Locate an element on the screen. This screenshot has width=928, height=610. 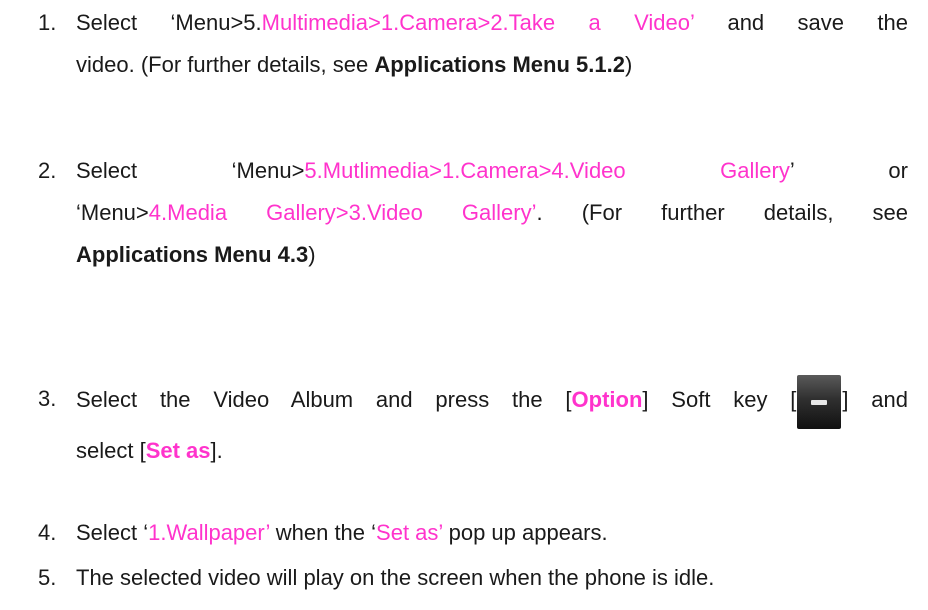
text-segment: ] and is located at coordinates (875, 399).